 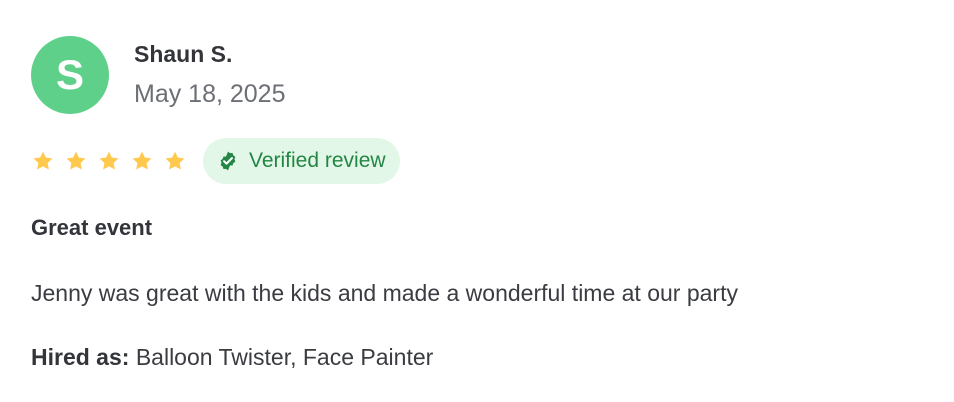 I want to click on hired-as-row: Hired as: Balloon Twister, Face Painter, so click(x=232, y=357).